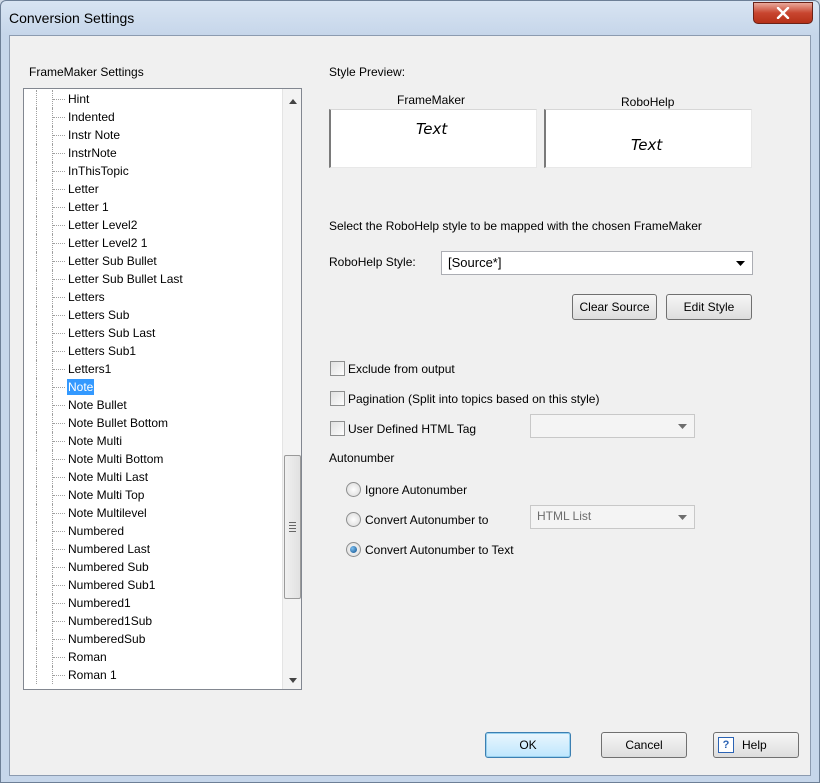  What do you see at coordinates (106, 495) in the screenshot?
I see `tree-item-label: Note Multi Top` at bounding box center [106, 495].